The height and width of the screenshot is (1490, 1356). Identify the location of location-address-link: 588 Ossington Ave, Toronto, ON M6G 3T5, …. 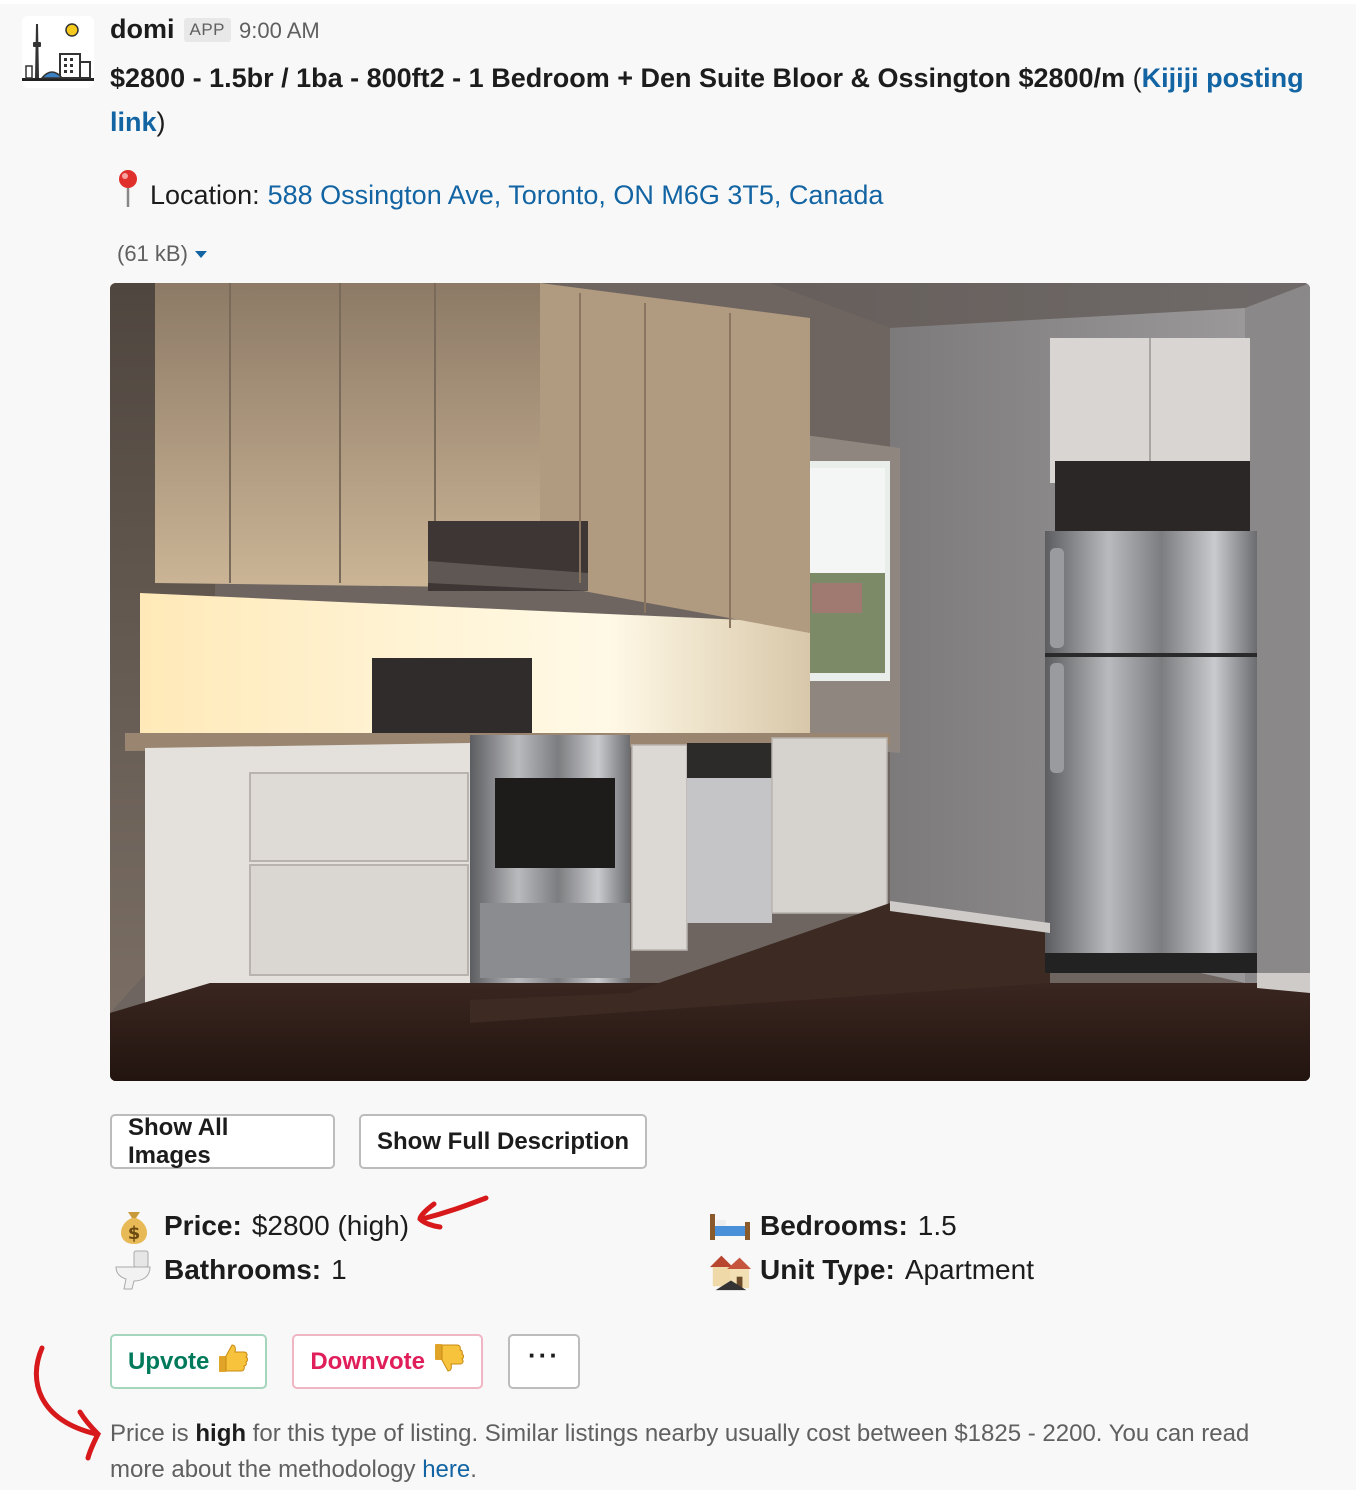
(576, 195).